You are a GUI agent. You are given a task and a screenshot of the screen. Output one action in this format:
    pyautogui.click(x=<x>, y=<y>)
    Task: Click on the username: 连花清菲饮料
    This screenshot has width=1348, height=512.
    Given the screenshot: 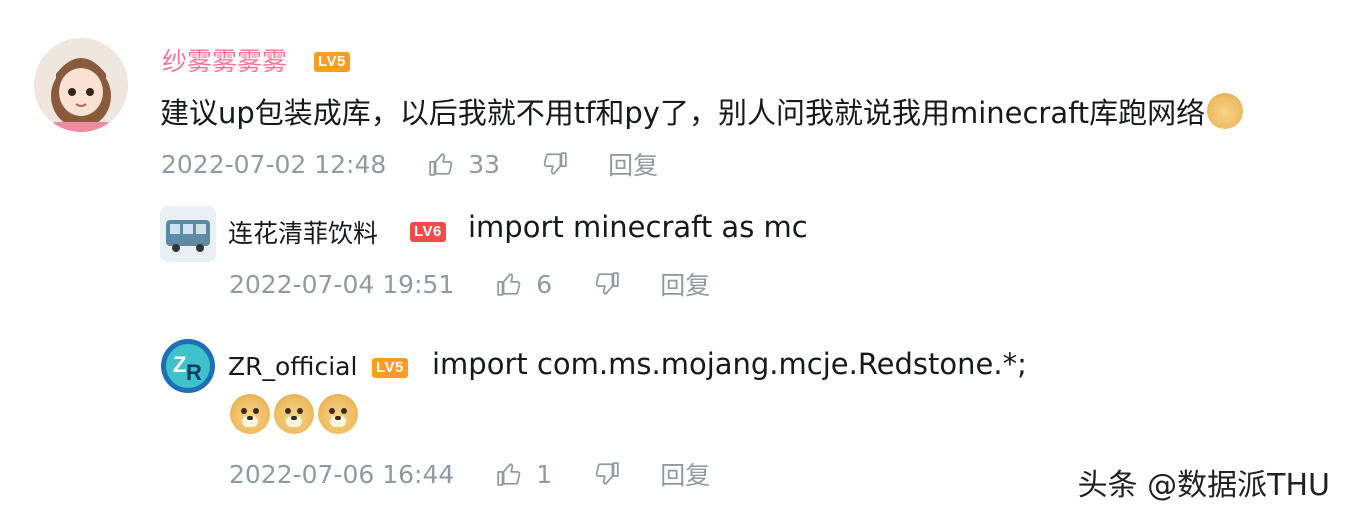 What is the action you would take?
    pyautogui.click(x=303, y=232)
    